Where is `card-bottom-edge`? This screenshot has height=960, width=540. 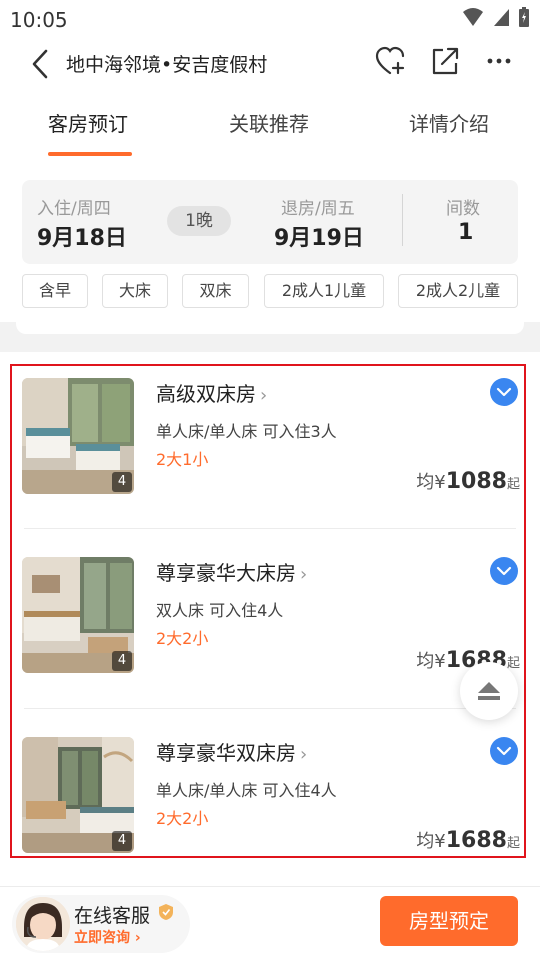 card-bottom-edge is located at coordinates (270, 328).